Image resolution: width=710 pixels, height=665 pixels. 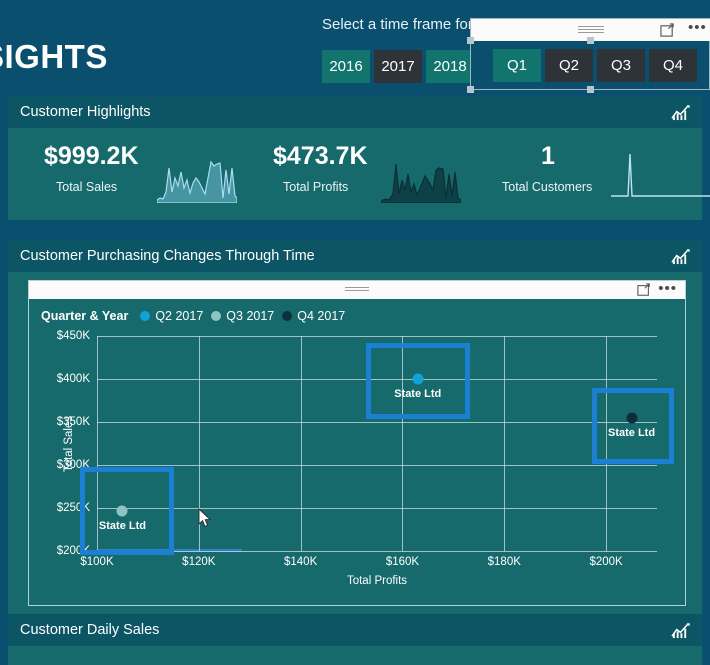 I want to click on year-button-2018: 2018, so click(x=450, y=66).